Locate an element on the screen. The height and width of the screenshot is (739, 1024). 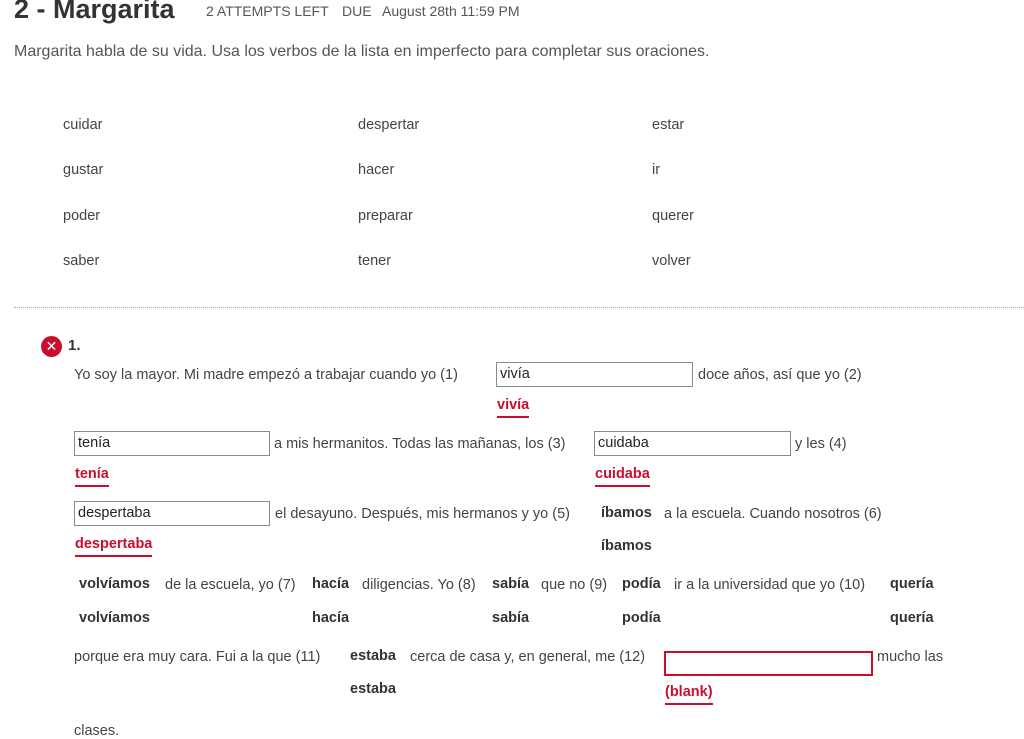
correct-answer-2: tenía is located at coordinates (92, 476).